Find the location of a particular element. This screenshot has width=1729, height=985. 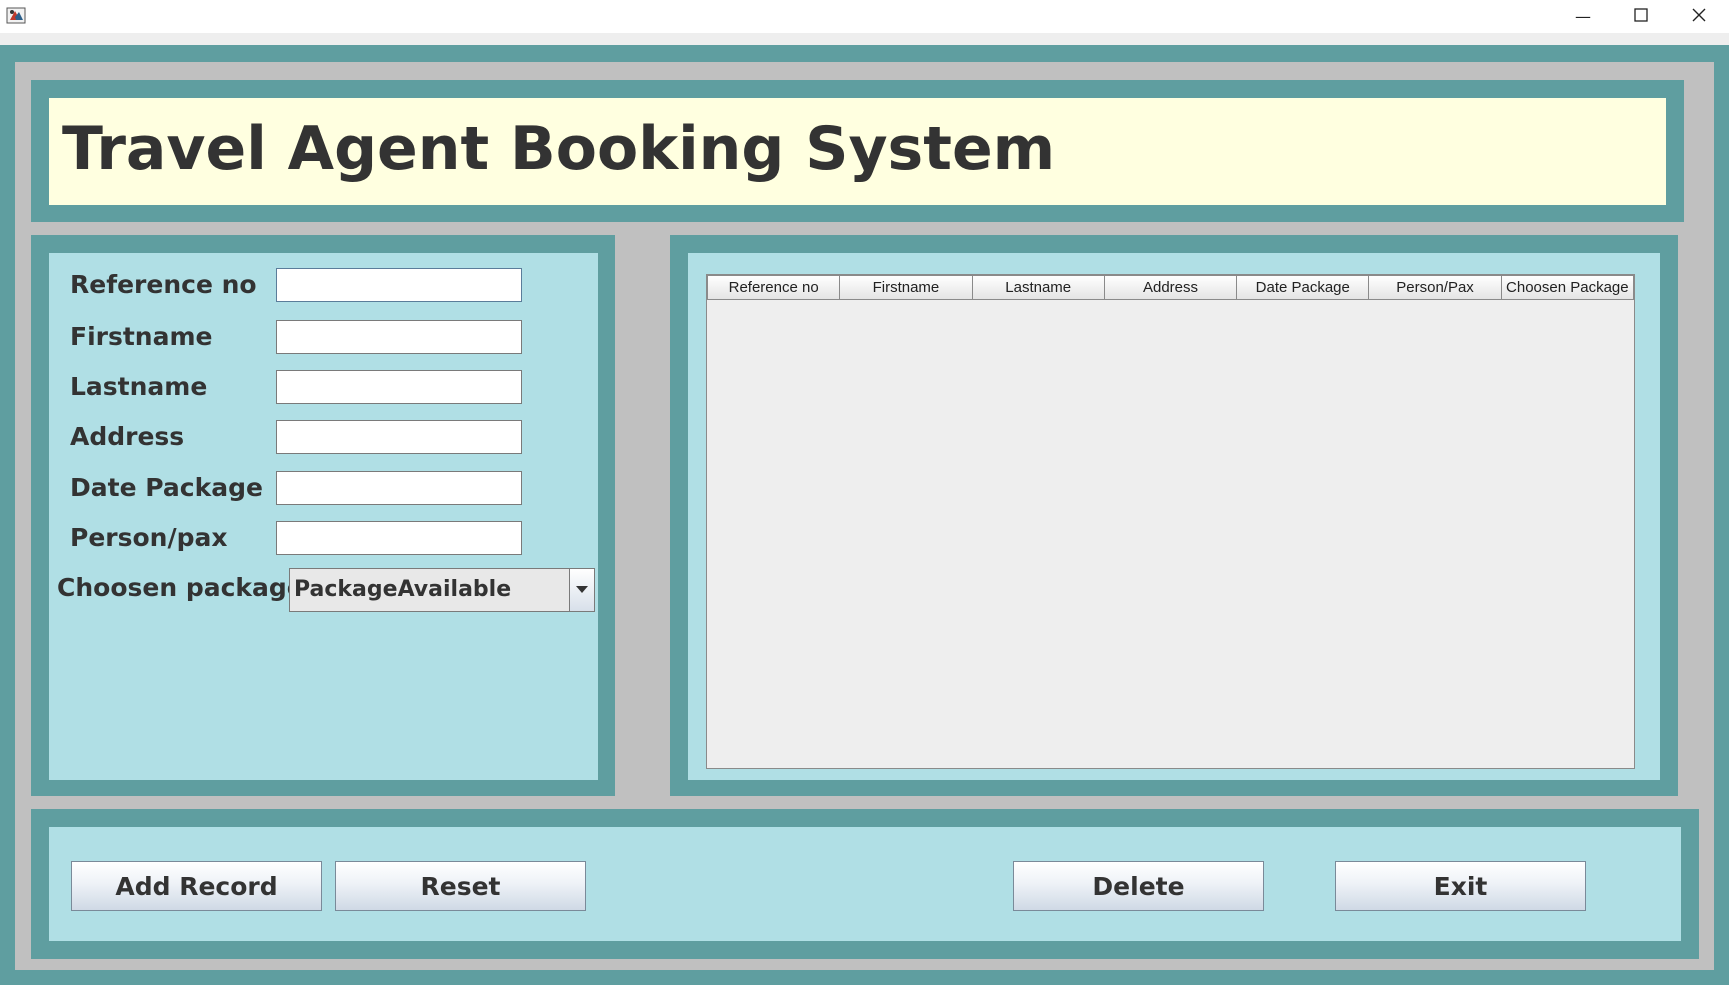

reference-no-input is located at coordinates (399, 285).